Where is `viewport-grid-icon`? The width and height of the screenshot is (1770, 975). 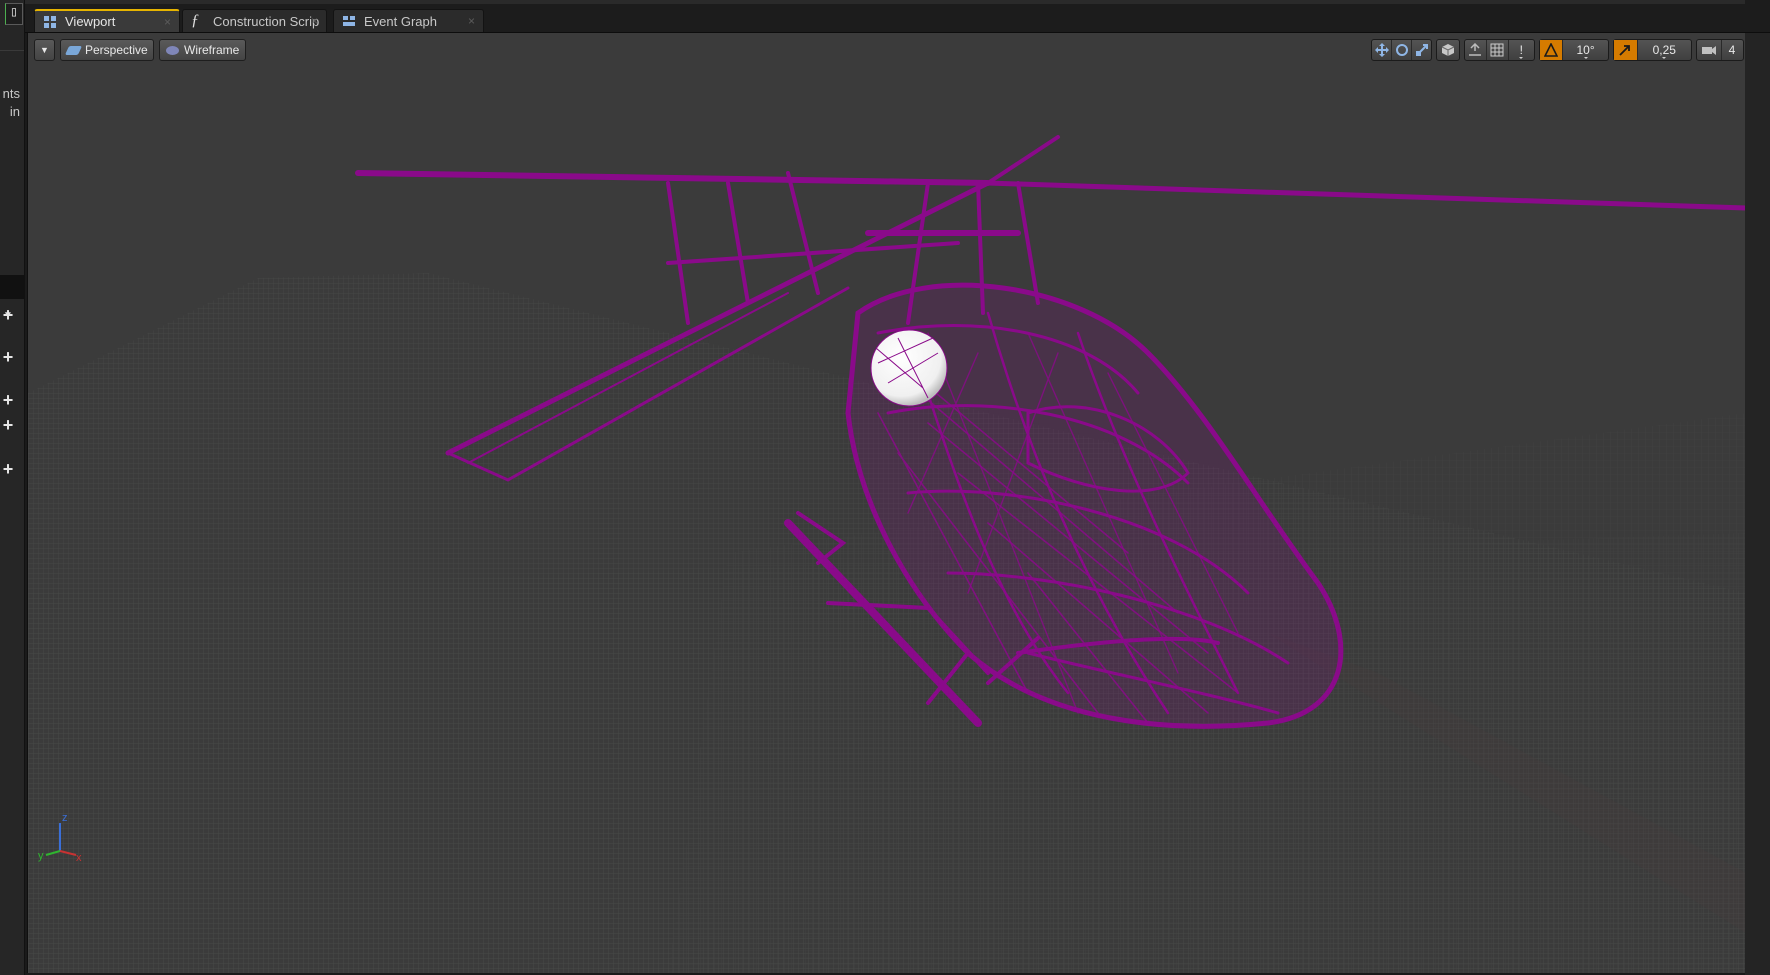
viewport-grid-icon is located at coordinates (50, 22).